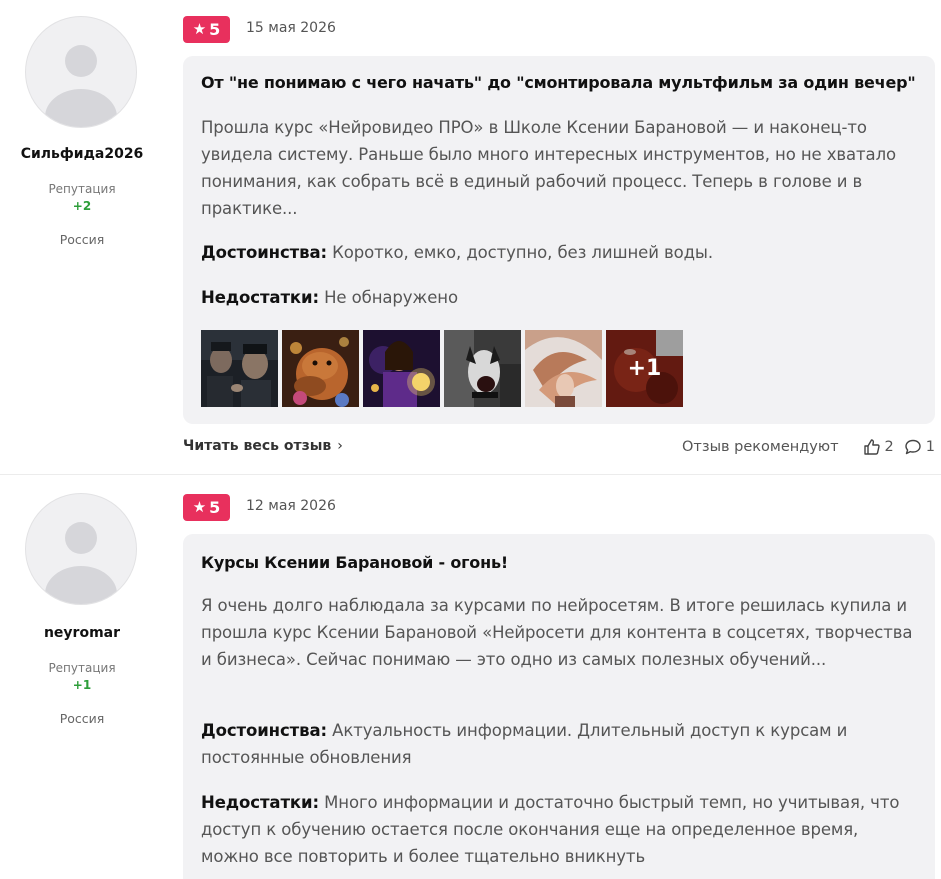 The width and height of the screenshot is (941, 879). What do you see at coordinates (340, 446) in the screenshot?
I see `chevron-right-icon: ›` at bounding box center [340, 446].